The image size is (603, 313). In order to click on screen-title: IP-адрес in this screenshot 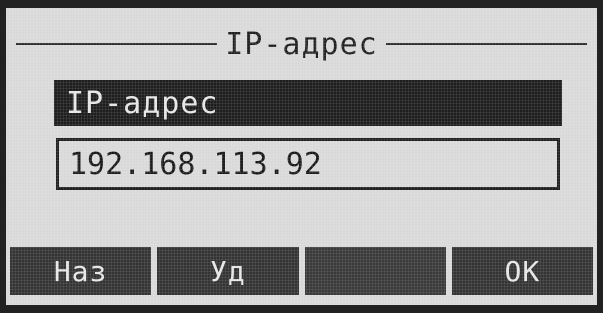, I will do `click(301, 44)`.